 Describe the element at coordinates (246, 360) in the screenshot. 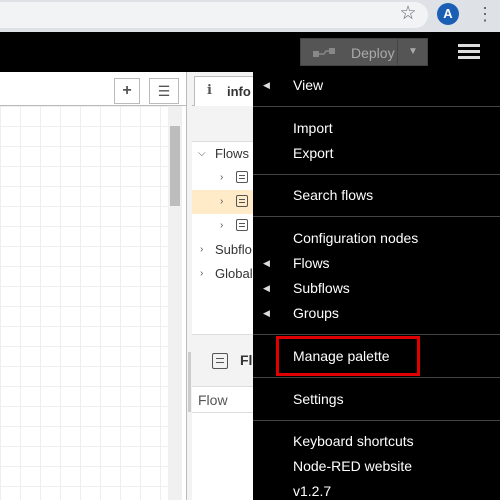

I see `info-panel-title: Fl` at that location.